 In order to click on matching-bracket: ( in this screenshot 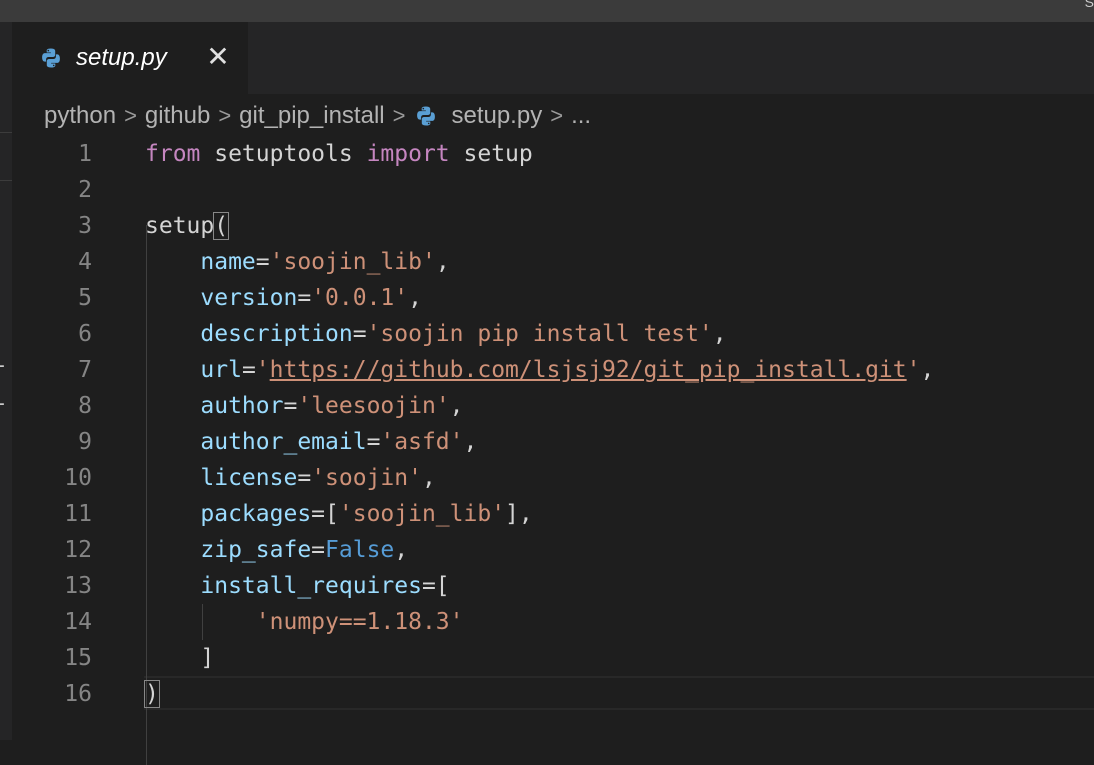, I will do `click(221, 226)`.